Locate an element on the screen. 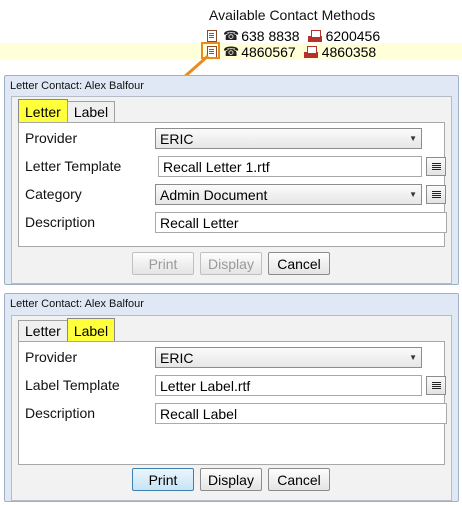  fax-number: 4860358 is located at coordinates (349, 52).